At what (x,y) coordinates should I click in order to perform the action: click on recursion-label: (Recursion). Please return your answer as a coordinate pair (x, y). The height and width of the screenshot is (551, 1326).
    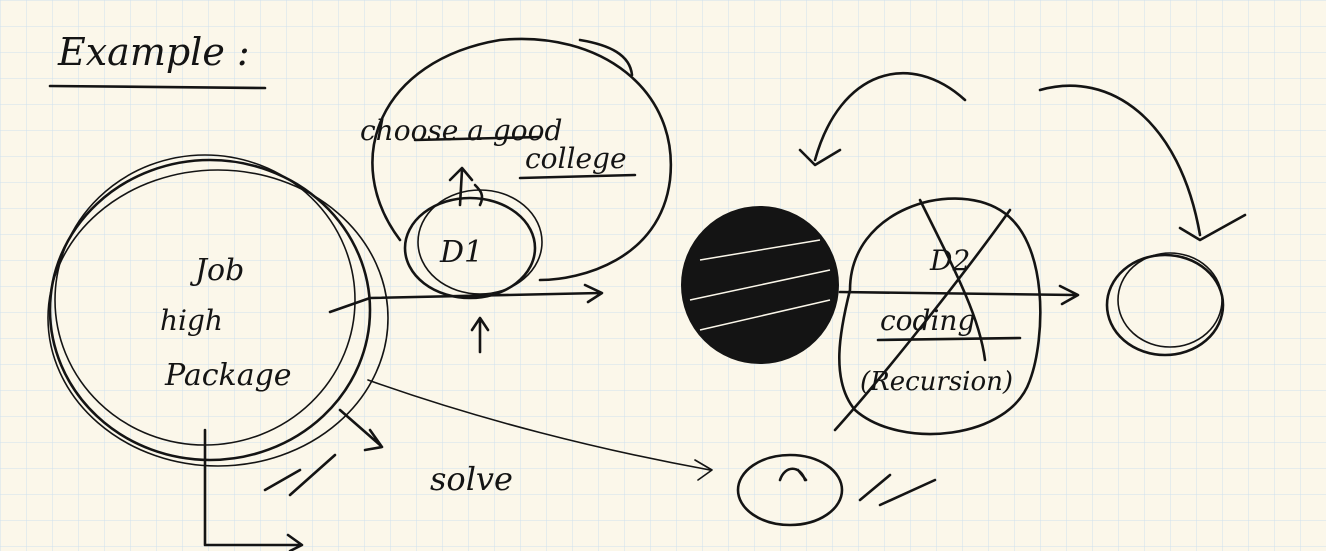
    Looking at the image, I should click on (936, 382).